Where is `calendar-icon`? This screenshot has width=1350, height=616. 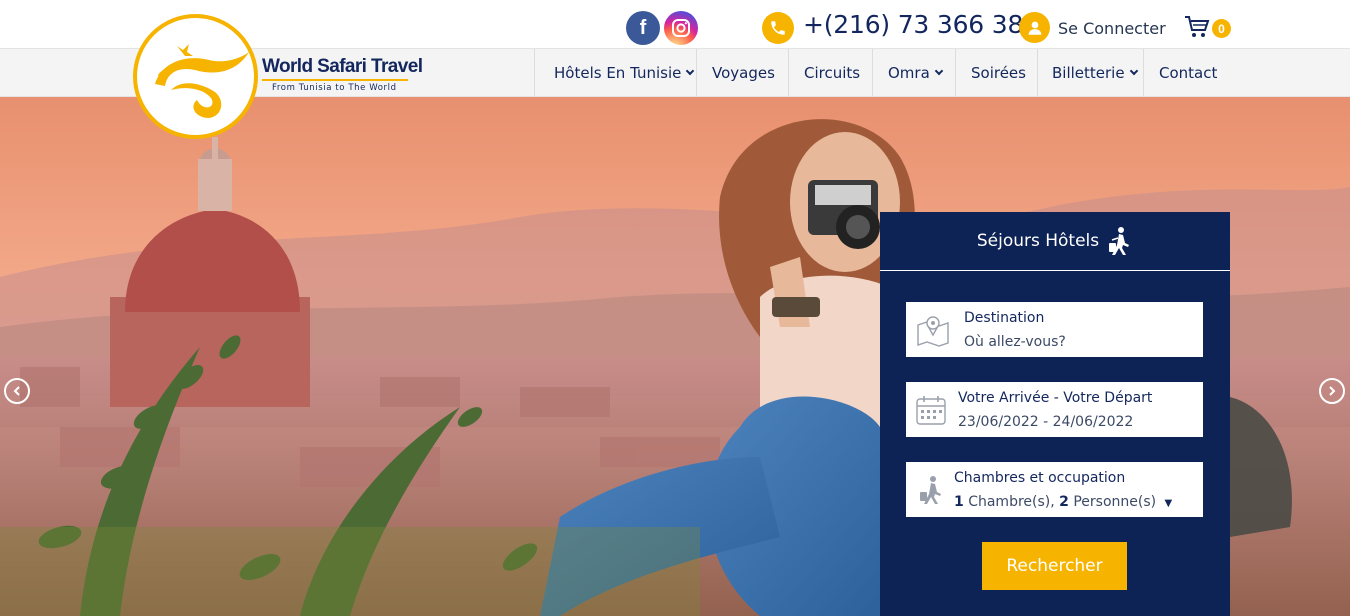 calendar-icon is located at coordinates (931, 410).